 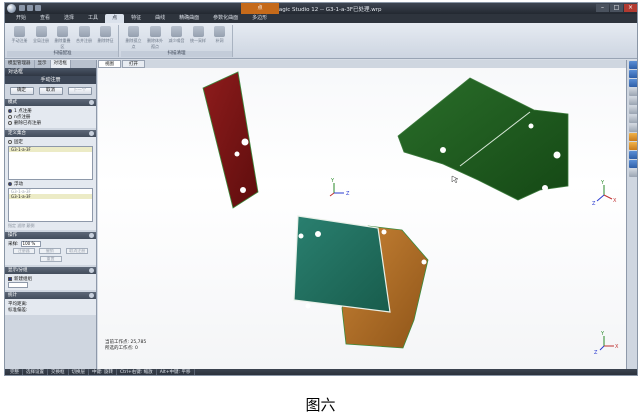 I want to click on ribbon-tab: 多边形, so click(x=259, y=18).